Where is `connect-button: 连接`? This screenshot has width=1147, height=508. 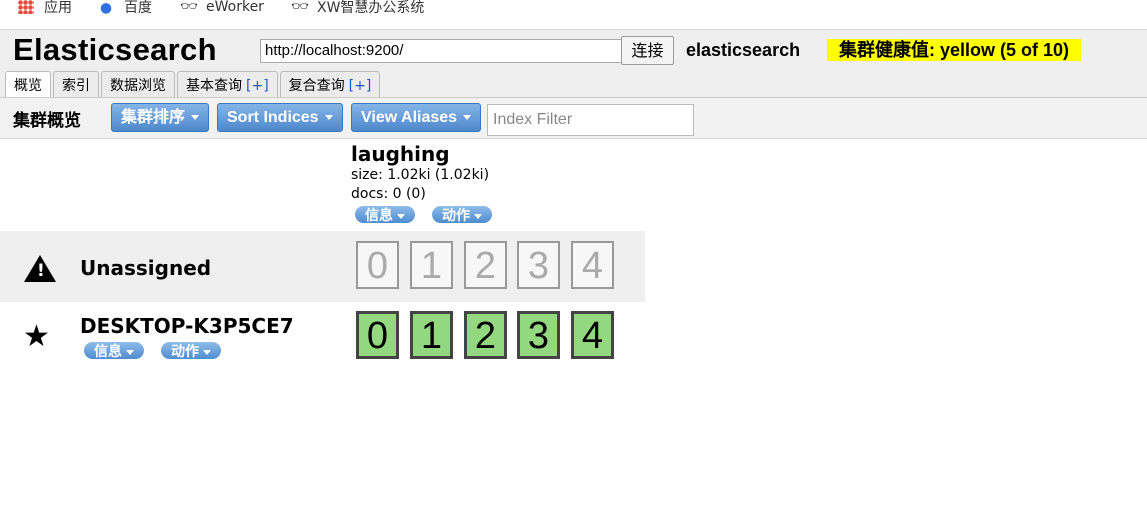 connect-button: 连接 is located at coordinates (647, 50).